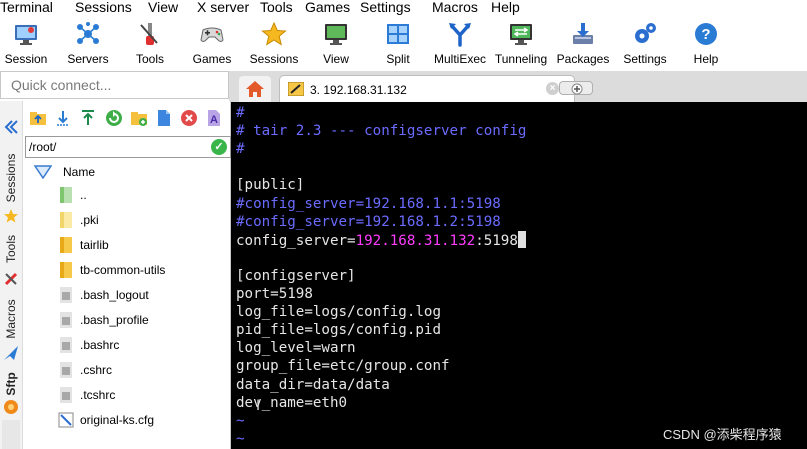 The height and width of the screenshot is (449, 807). What do you see at coordinates (127, 221) in the screenshot?
I see `list-item: .pki` at bounding box center [127, 221].